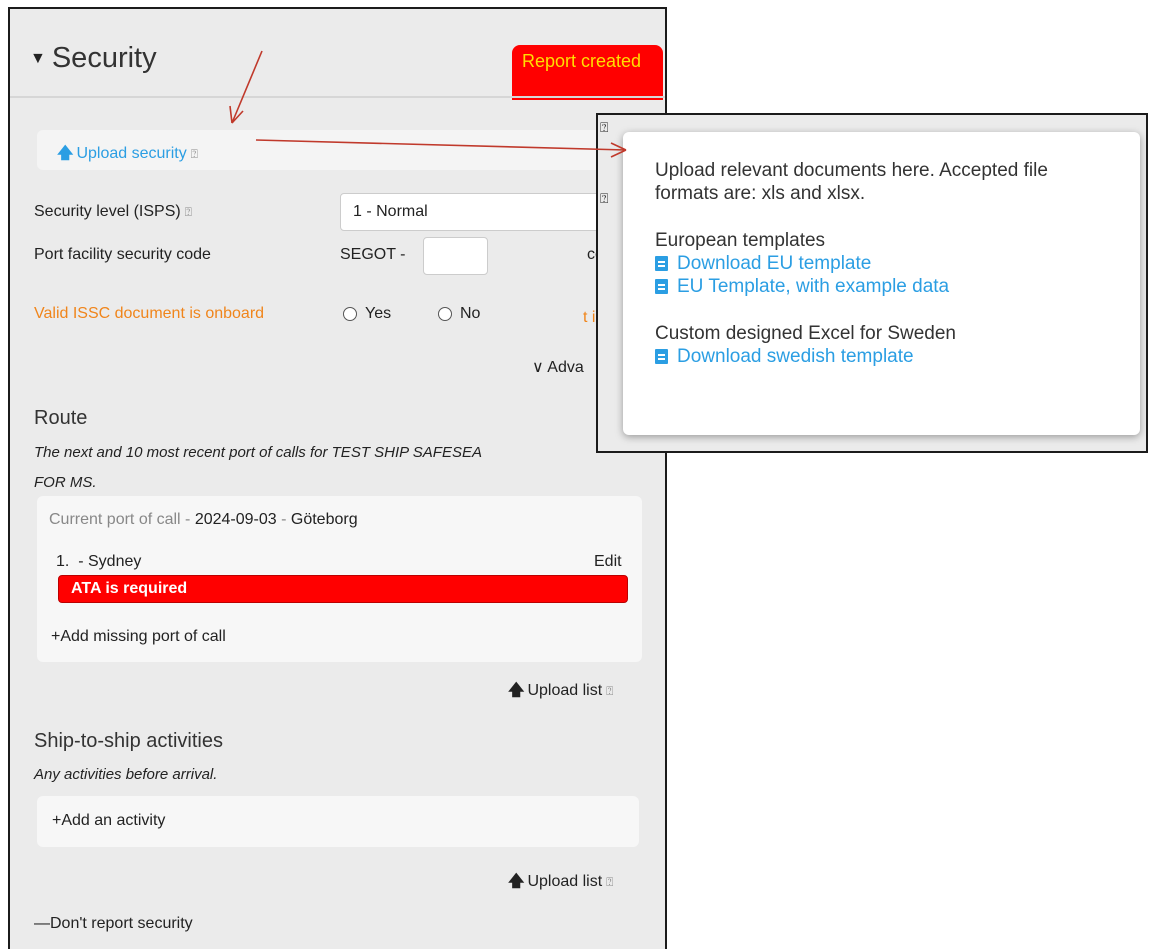 This screenshot has height=949, width=1149. Describe the element at coordinates (246, 87) in the screenshot. I see `annotation-arrow-down` at that location.